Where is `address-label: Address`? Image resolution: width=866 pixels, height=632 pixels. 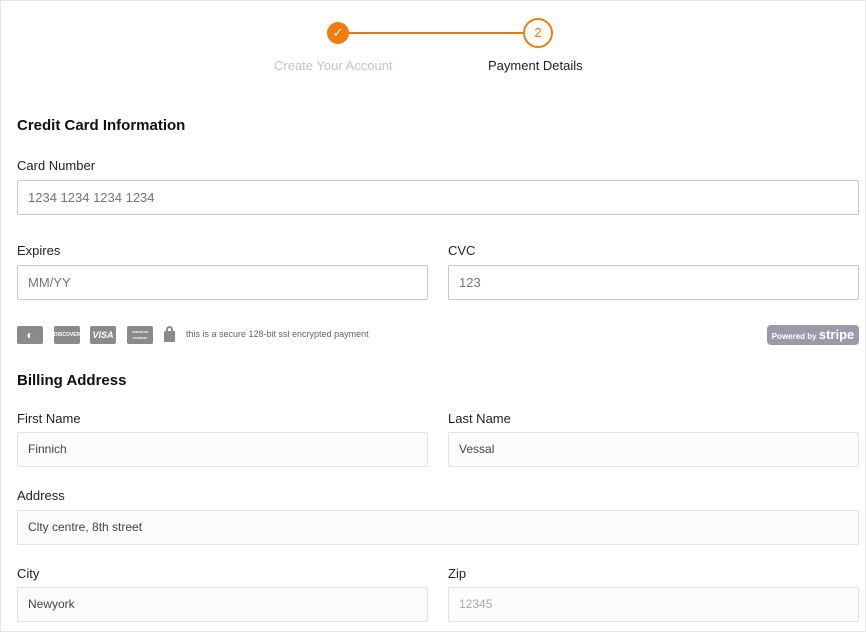 address-label: Address is located at coordinates (41, 495).